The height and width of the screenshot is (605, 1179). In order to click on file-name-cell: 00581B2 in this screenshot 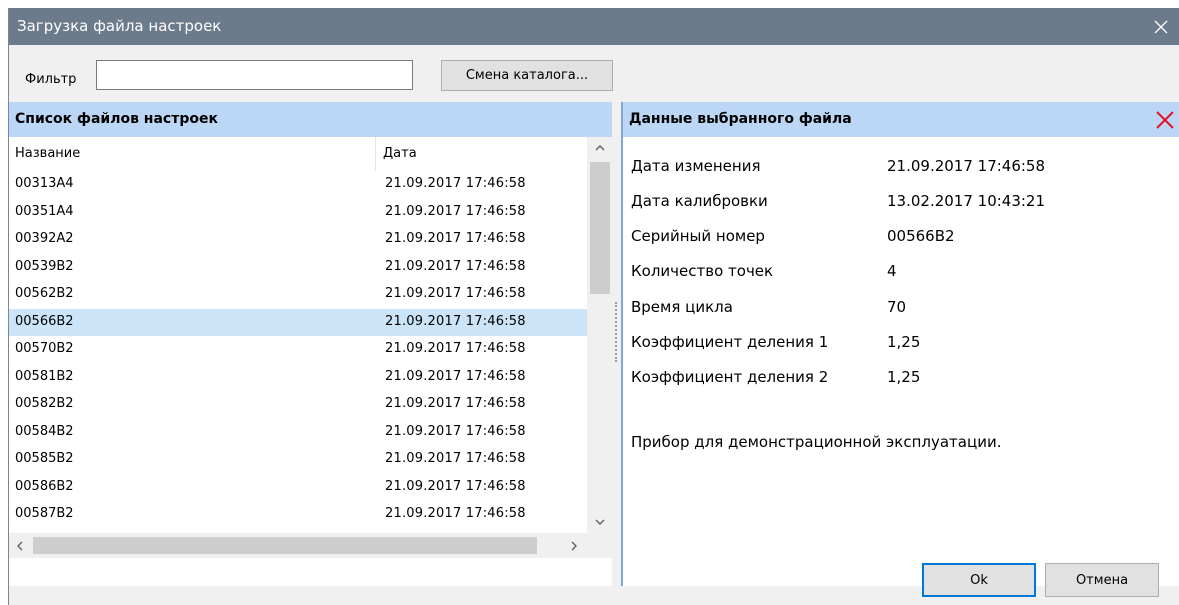, I will do `click(44, 376)`.